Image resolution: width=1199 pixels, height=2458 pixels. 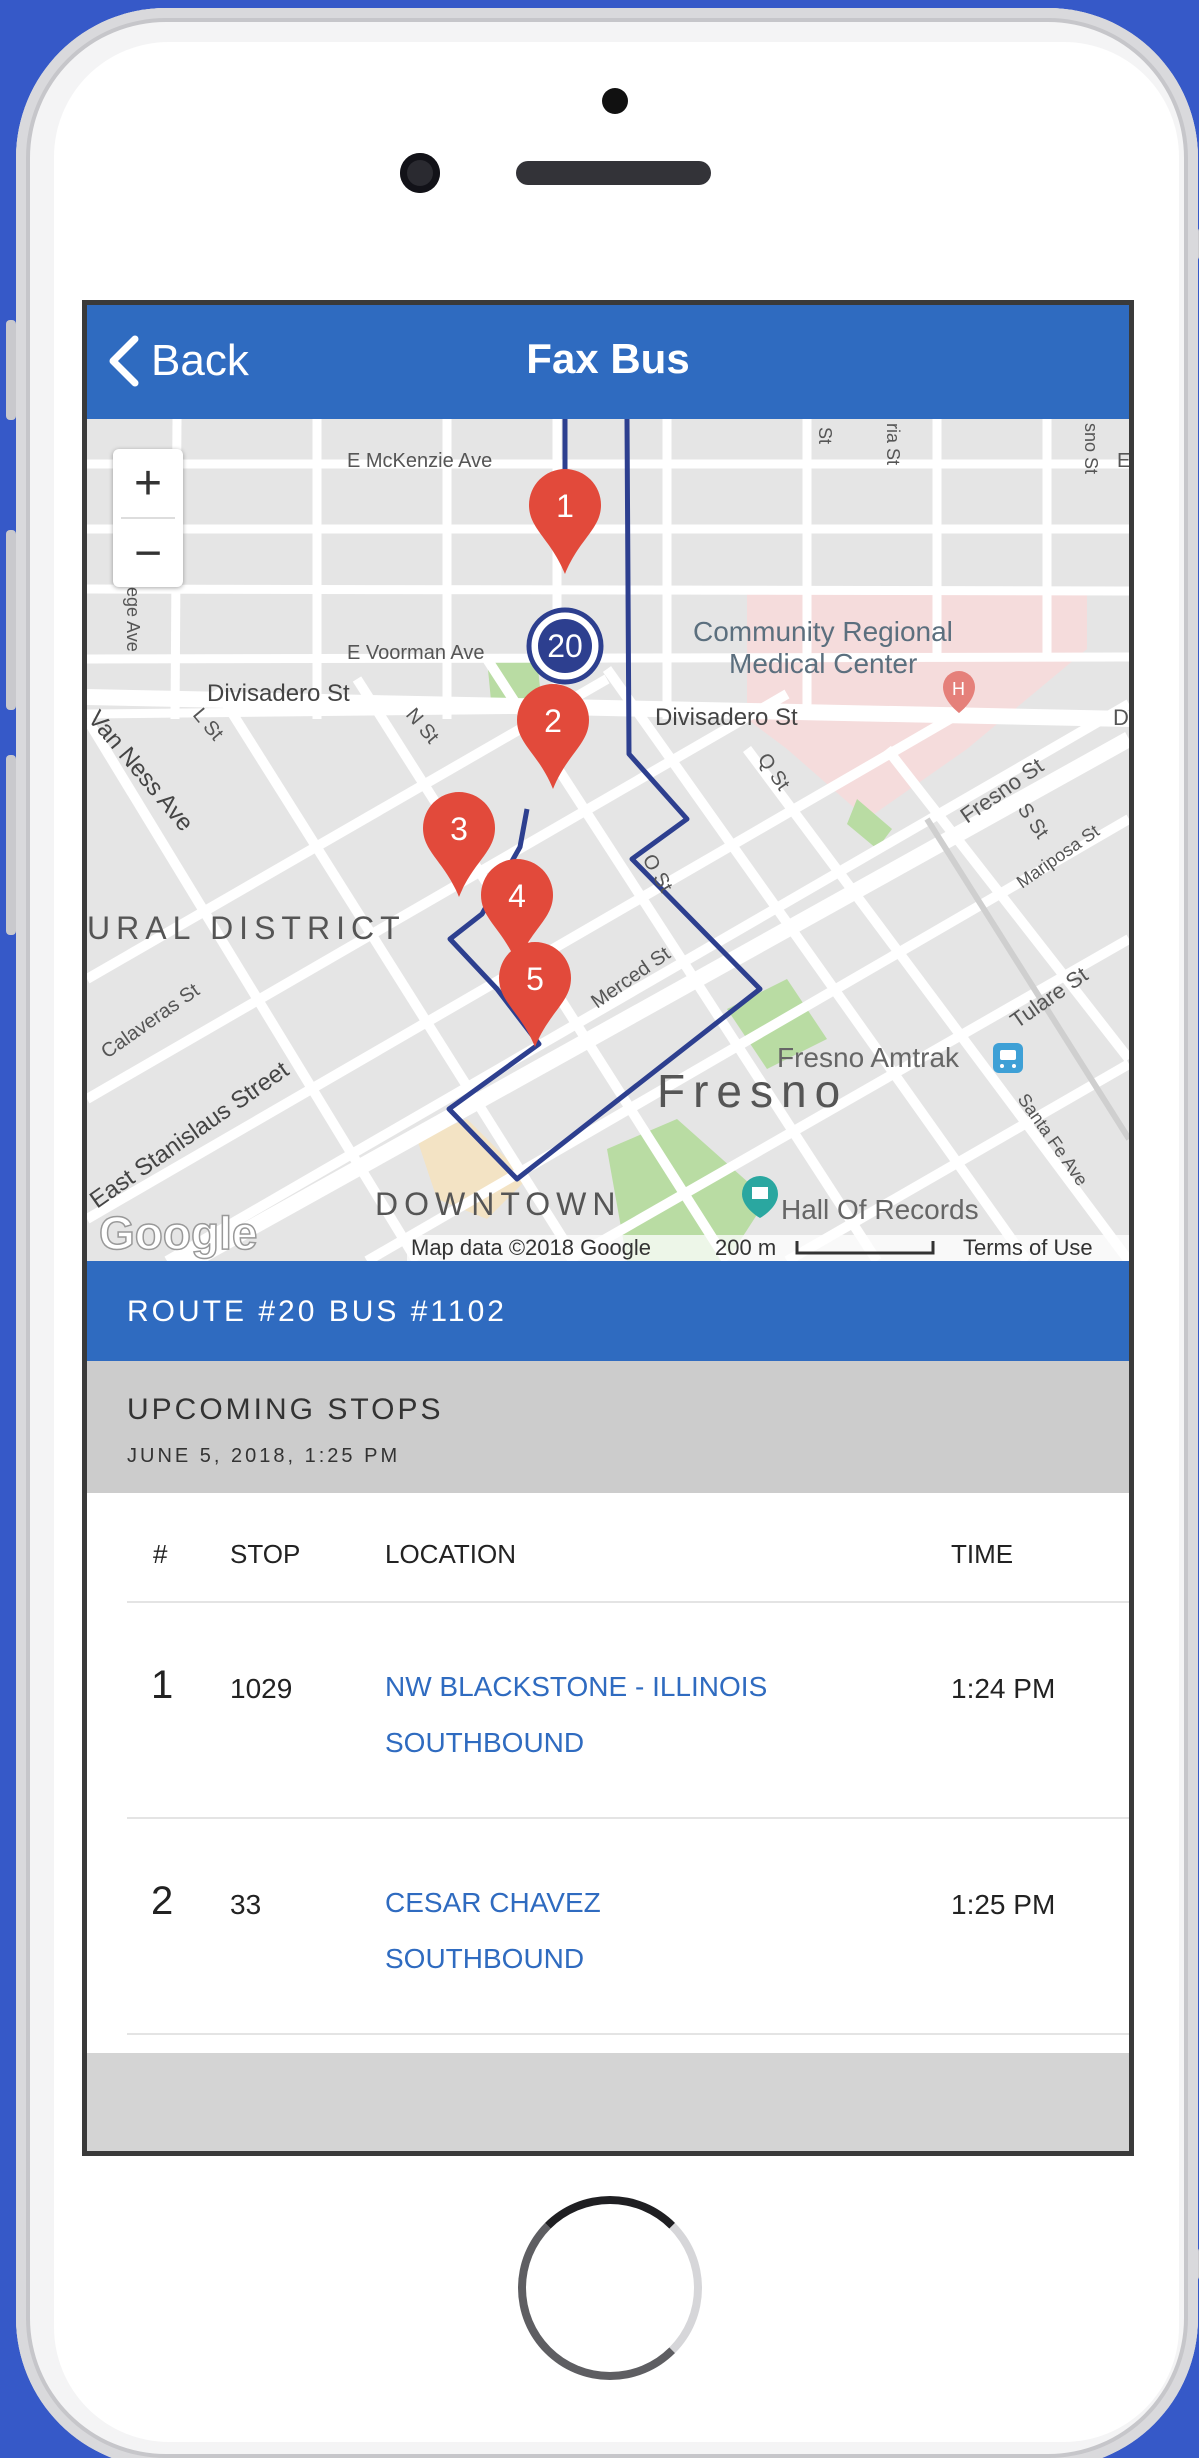 What do you see at coordinates (576, 1686) in the screenshot?
I see `stop-location-name: NW BLACKSTONE - ILLINOIS` at bounding box center [576, 1686].